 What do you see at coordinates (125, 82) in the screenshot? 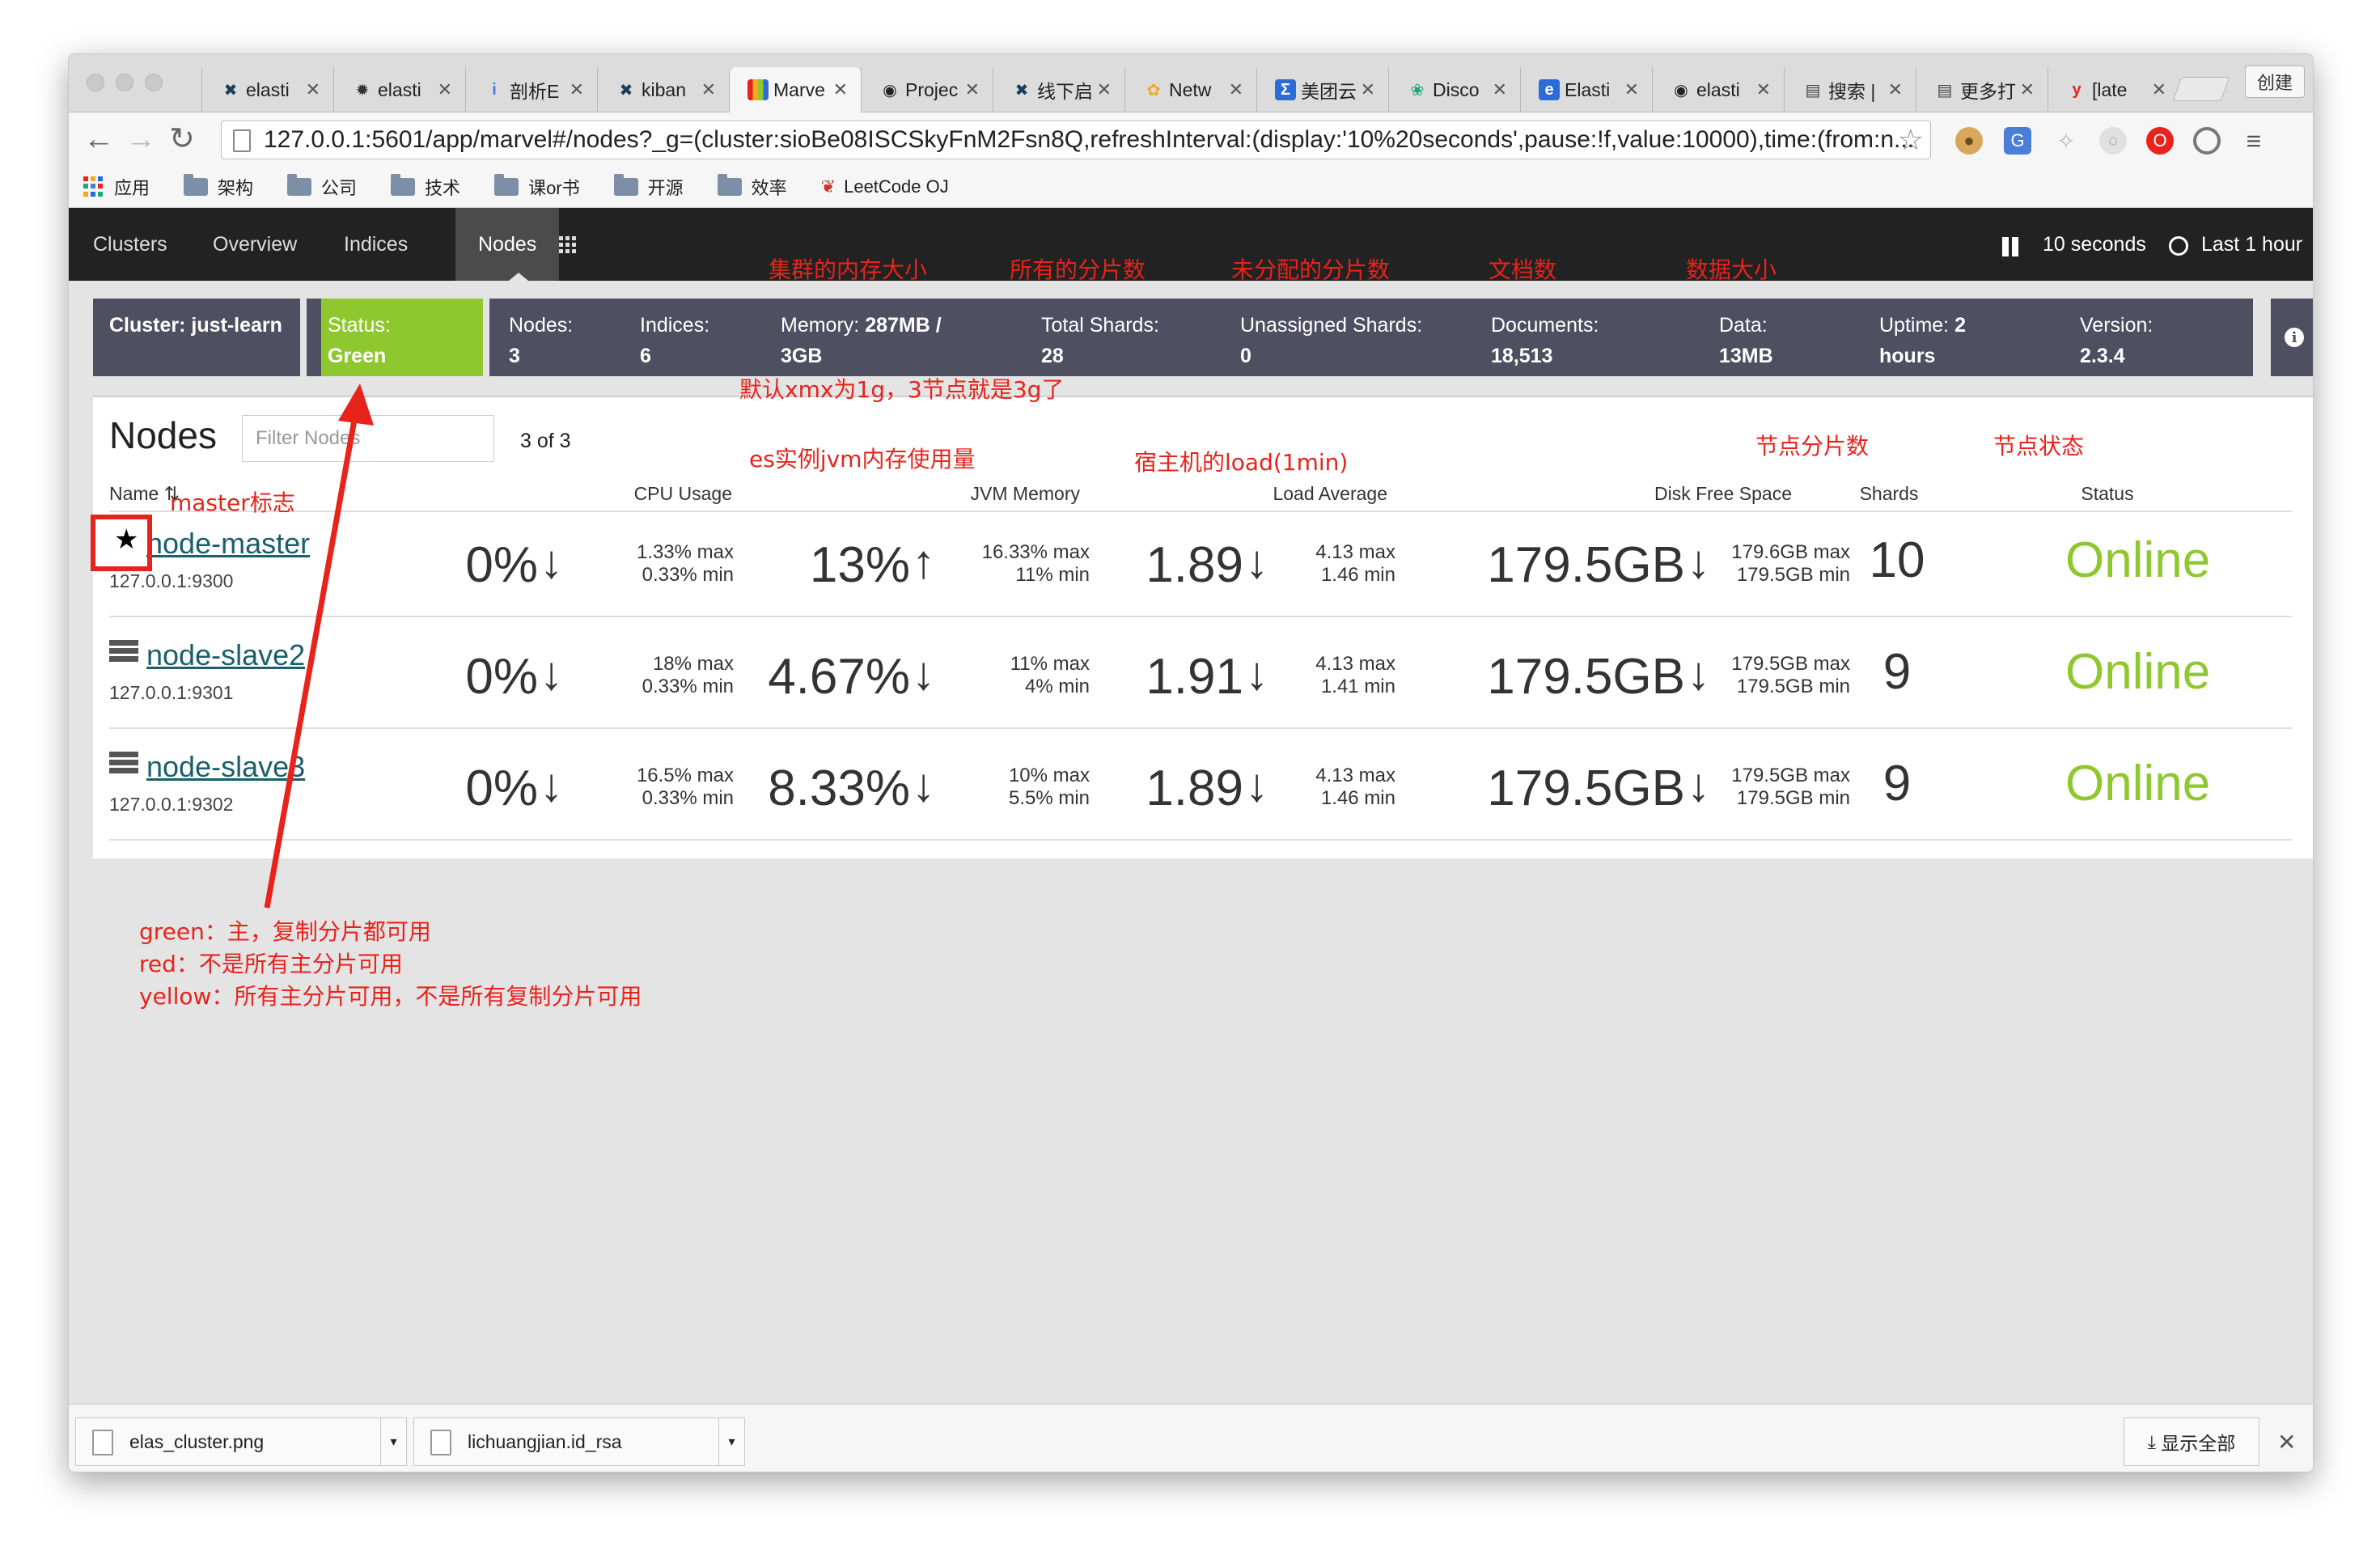
I see `minimize-window-button` at bounding box center [125, 82].